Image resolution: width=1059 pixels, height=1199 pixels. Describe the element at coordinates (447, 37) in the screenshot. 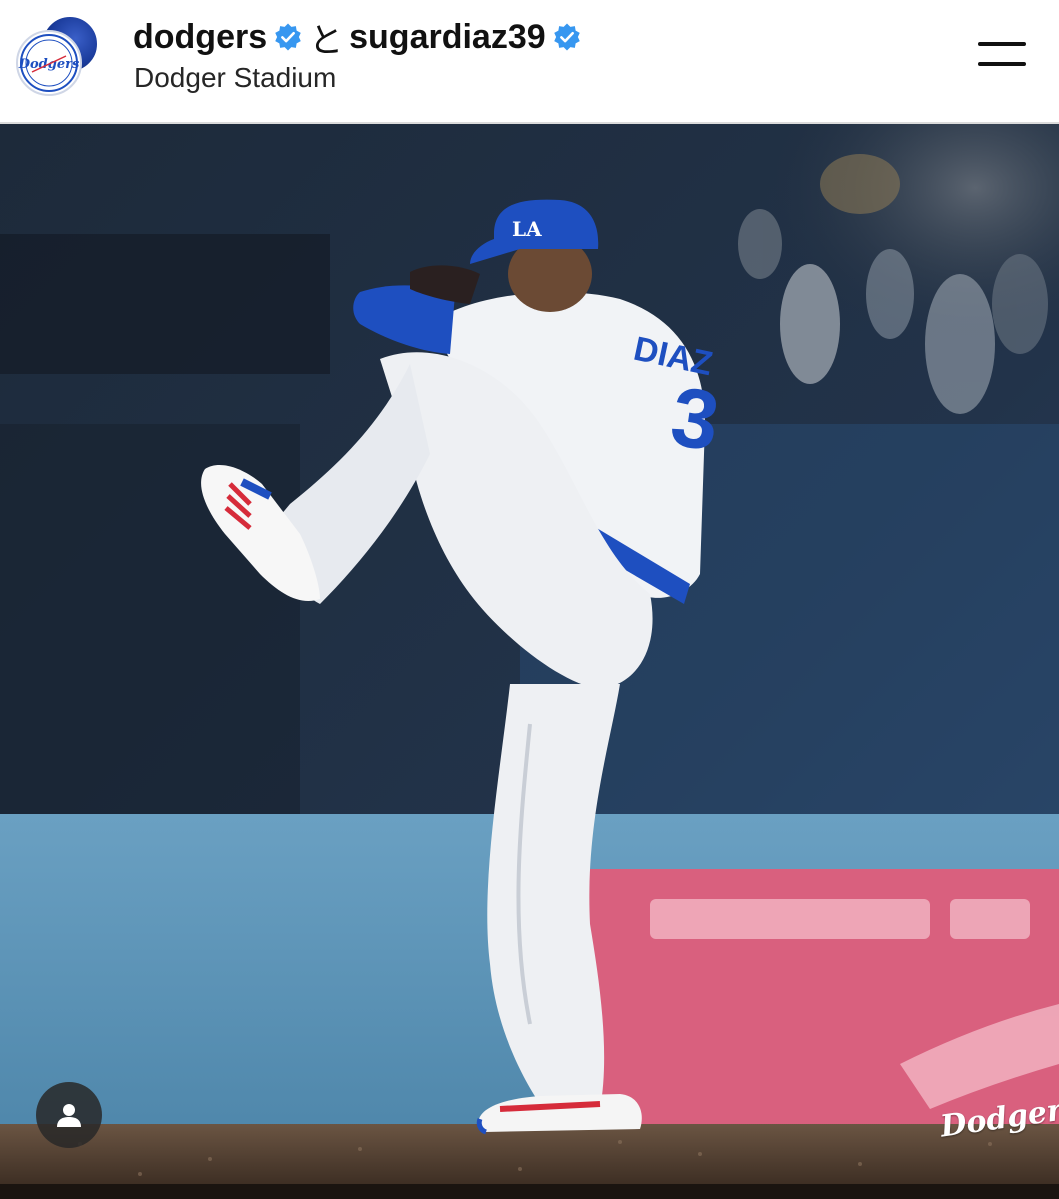

I see `account-name-sugardiaz39: sugardiaz39` at that location.